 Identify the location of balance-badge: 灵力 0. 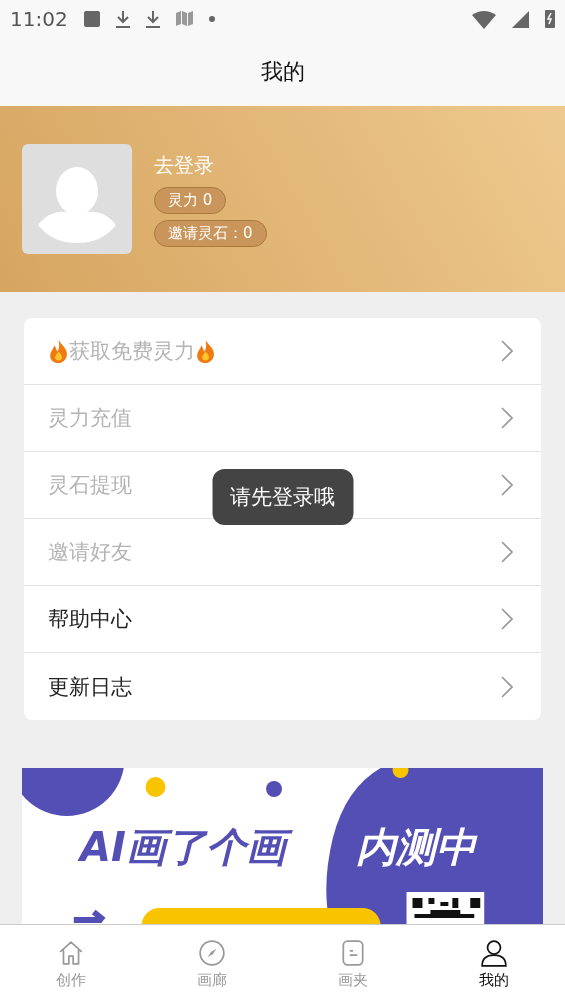
(190, 200).